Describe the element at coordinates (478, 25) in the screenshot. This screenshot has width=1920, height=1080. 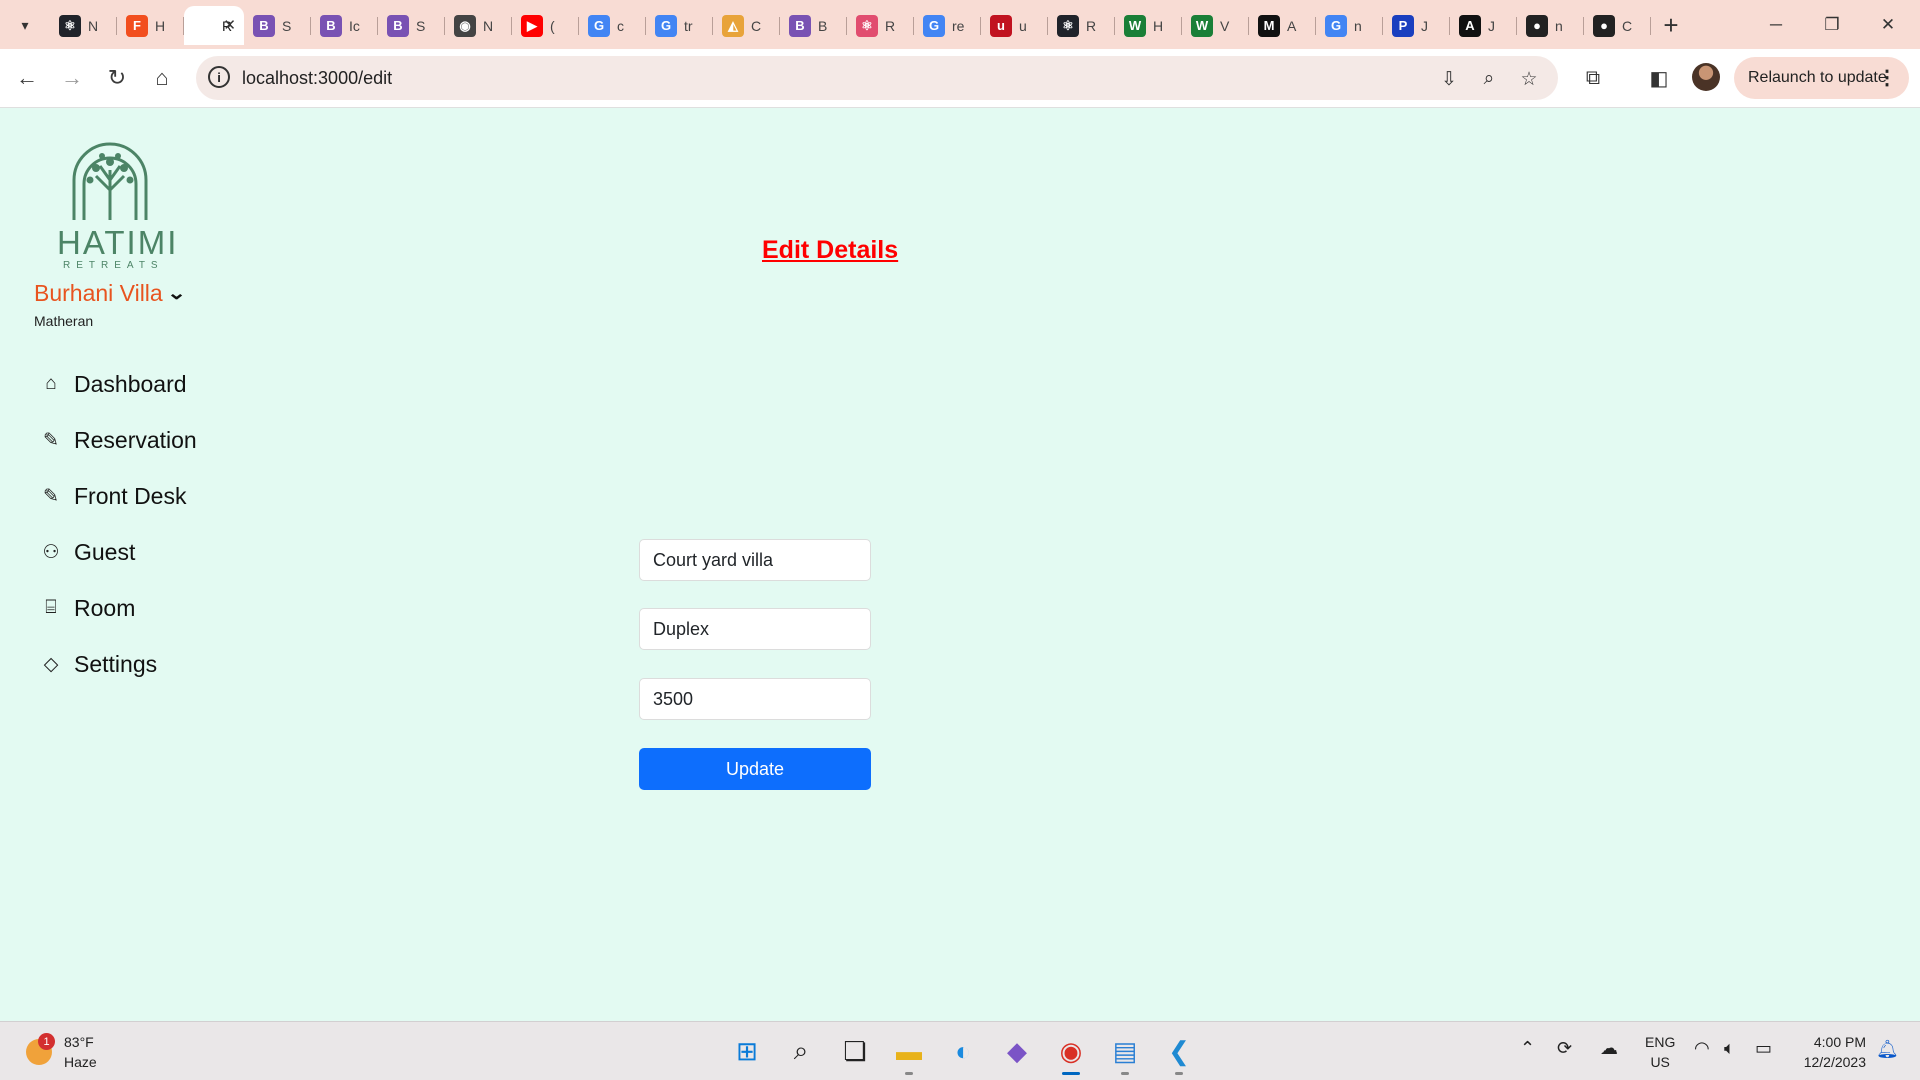
I see `browser-tab: ◉ N` at that location.